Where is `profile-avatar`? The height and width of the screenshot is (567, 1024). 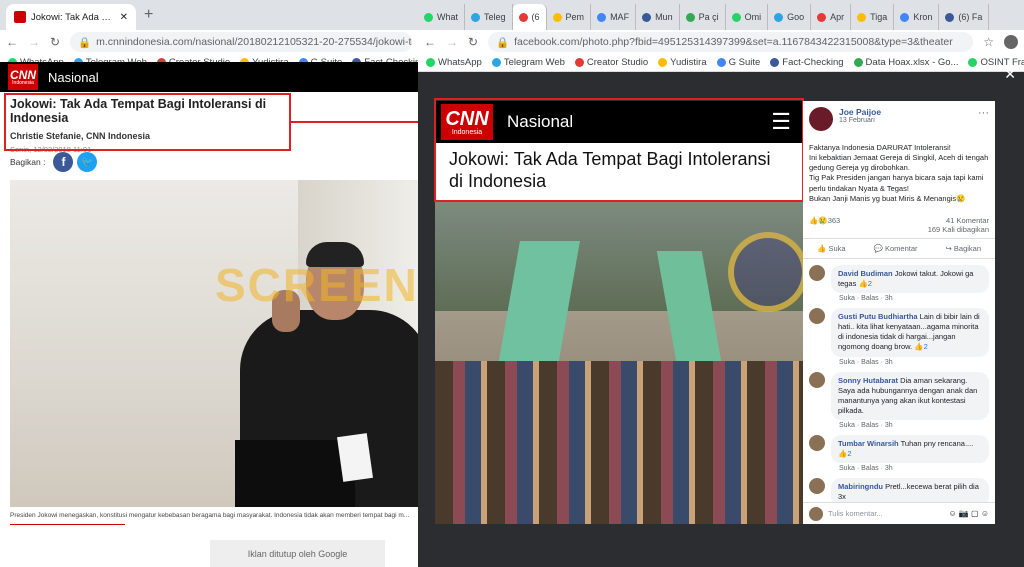
profile-avatar is located at coordinates (1011, 42).